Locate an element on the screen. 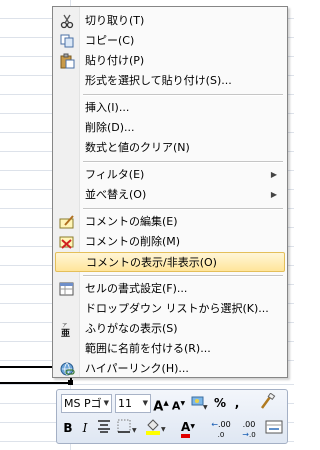 This screenshot has width=320, height=450. percent-style-button: % is located at coordinates (220, 403).